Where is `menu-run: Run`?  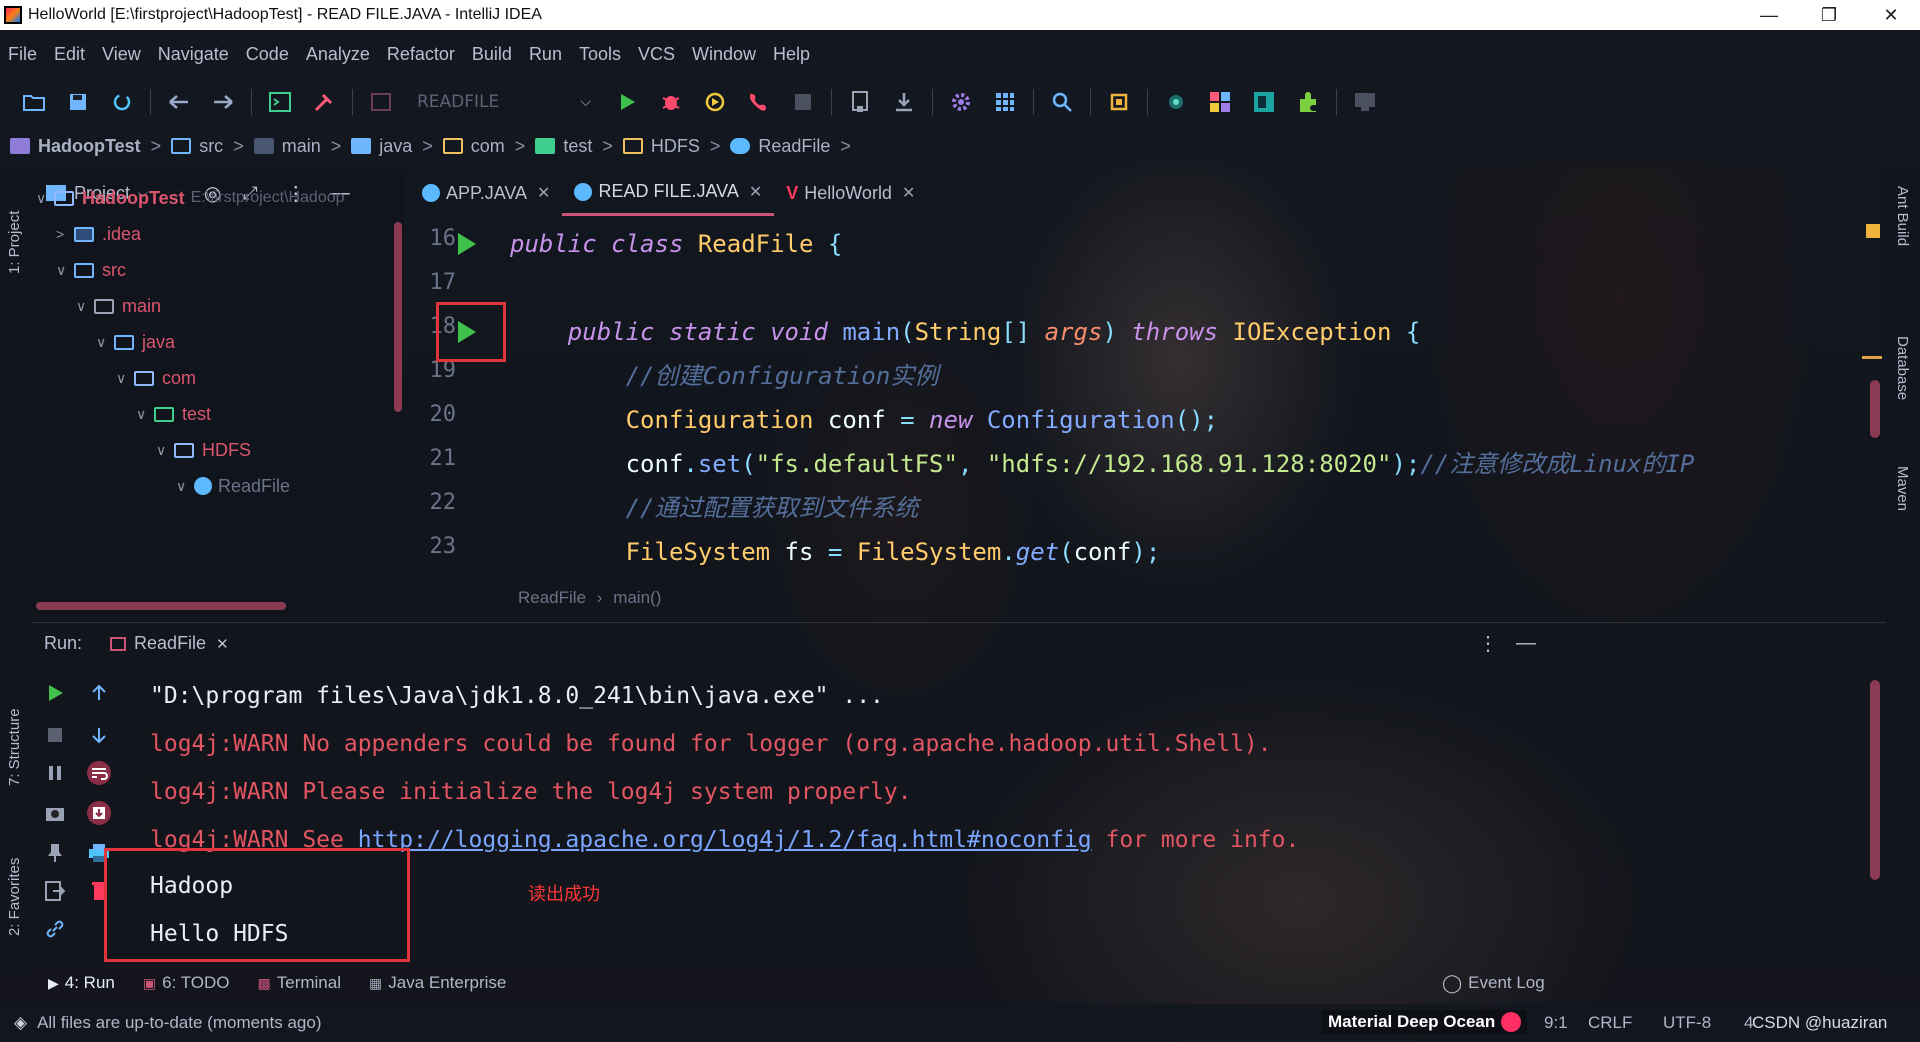 menu-run: Run is located at coordinates (545, 54).